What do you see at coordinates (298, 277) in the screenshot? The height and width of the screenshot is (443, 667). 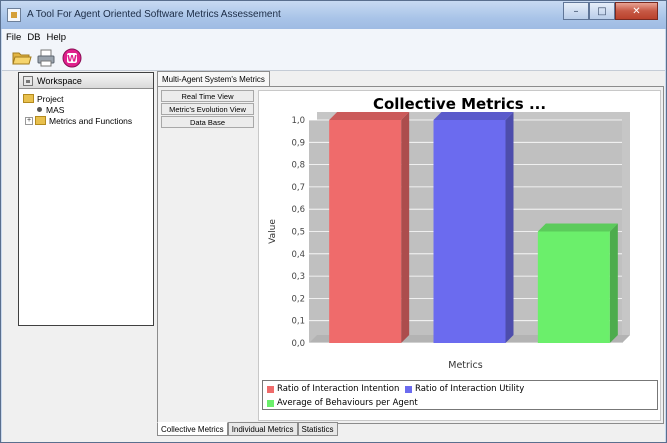 I see `y-tick-label: 0,3` at bounding box center [298, 277].